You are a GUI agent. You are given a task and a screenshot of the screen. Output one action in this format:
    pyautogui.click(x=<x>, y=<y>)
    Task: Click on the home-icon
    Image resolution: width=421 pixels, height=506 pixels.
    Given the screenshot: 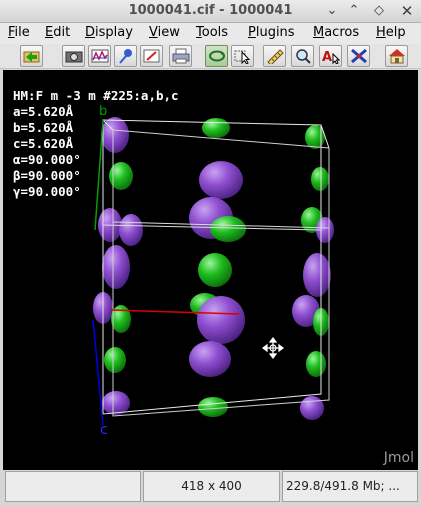 What is the action you would take?
    pyautogui.click(x=397, y=56)
    